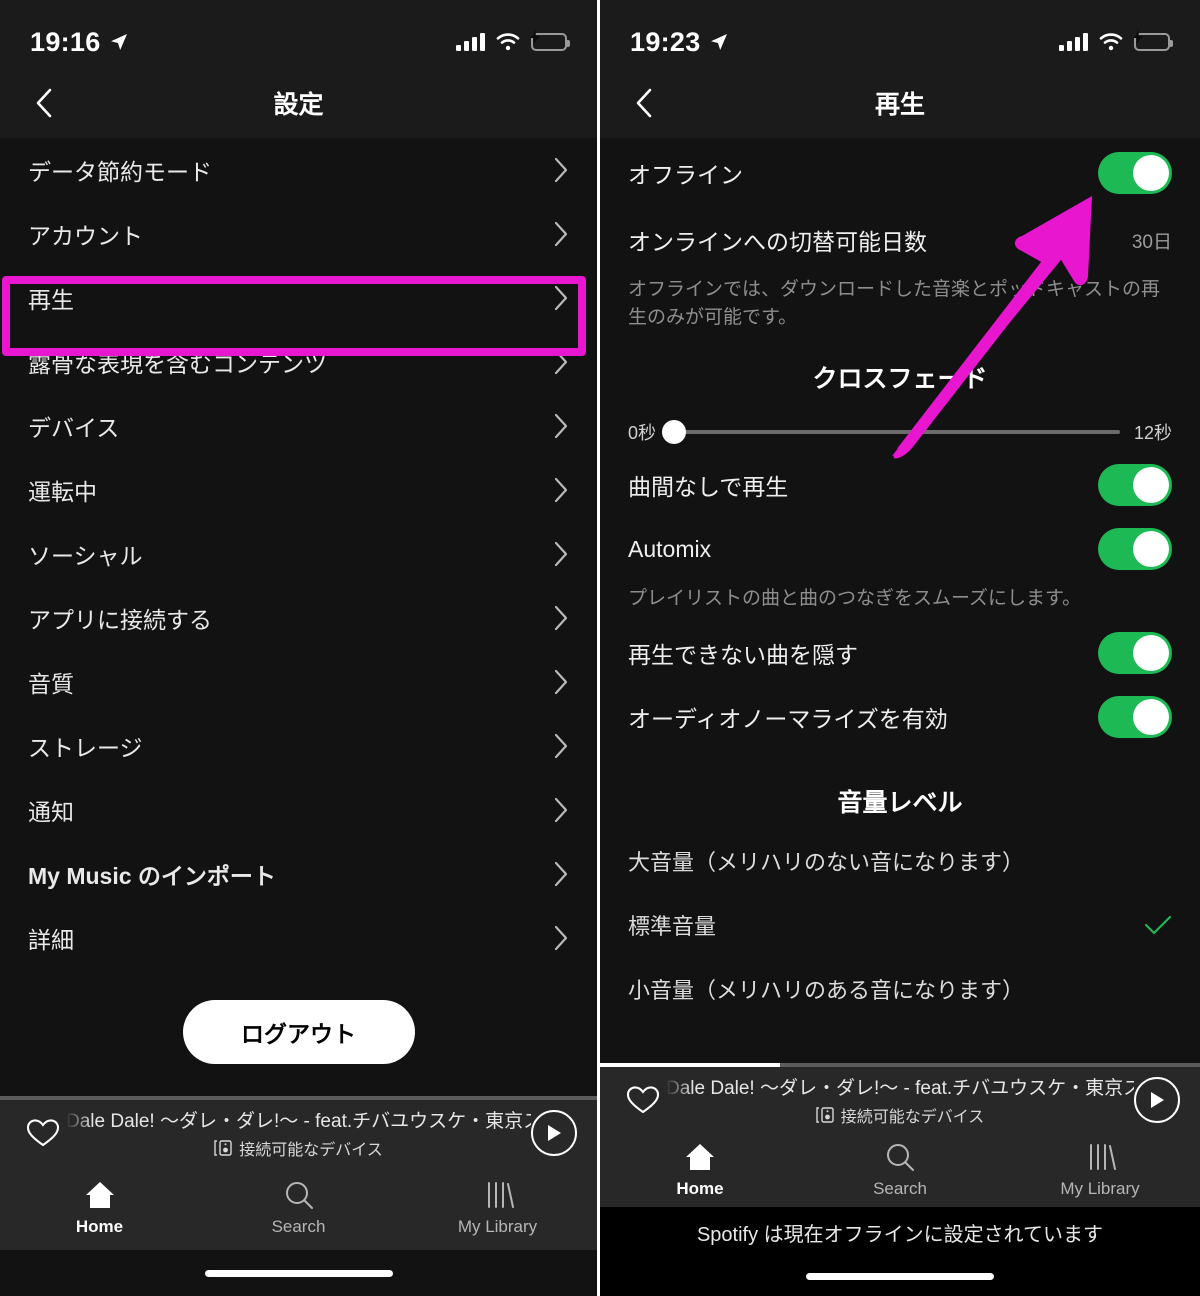 Image resolution: width=1200 pixels, height=1296 pixels. I want to click on library-icon, so click(1103, 1156).